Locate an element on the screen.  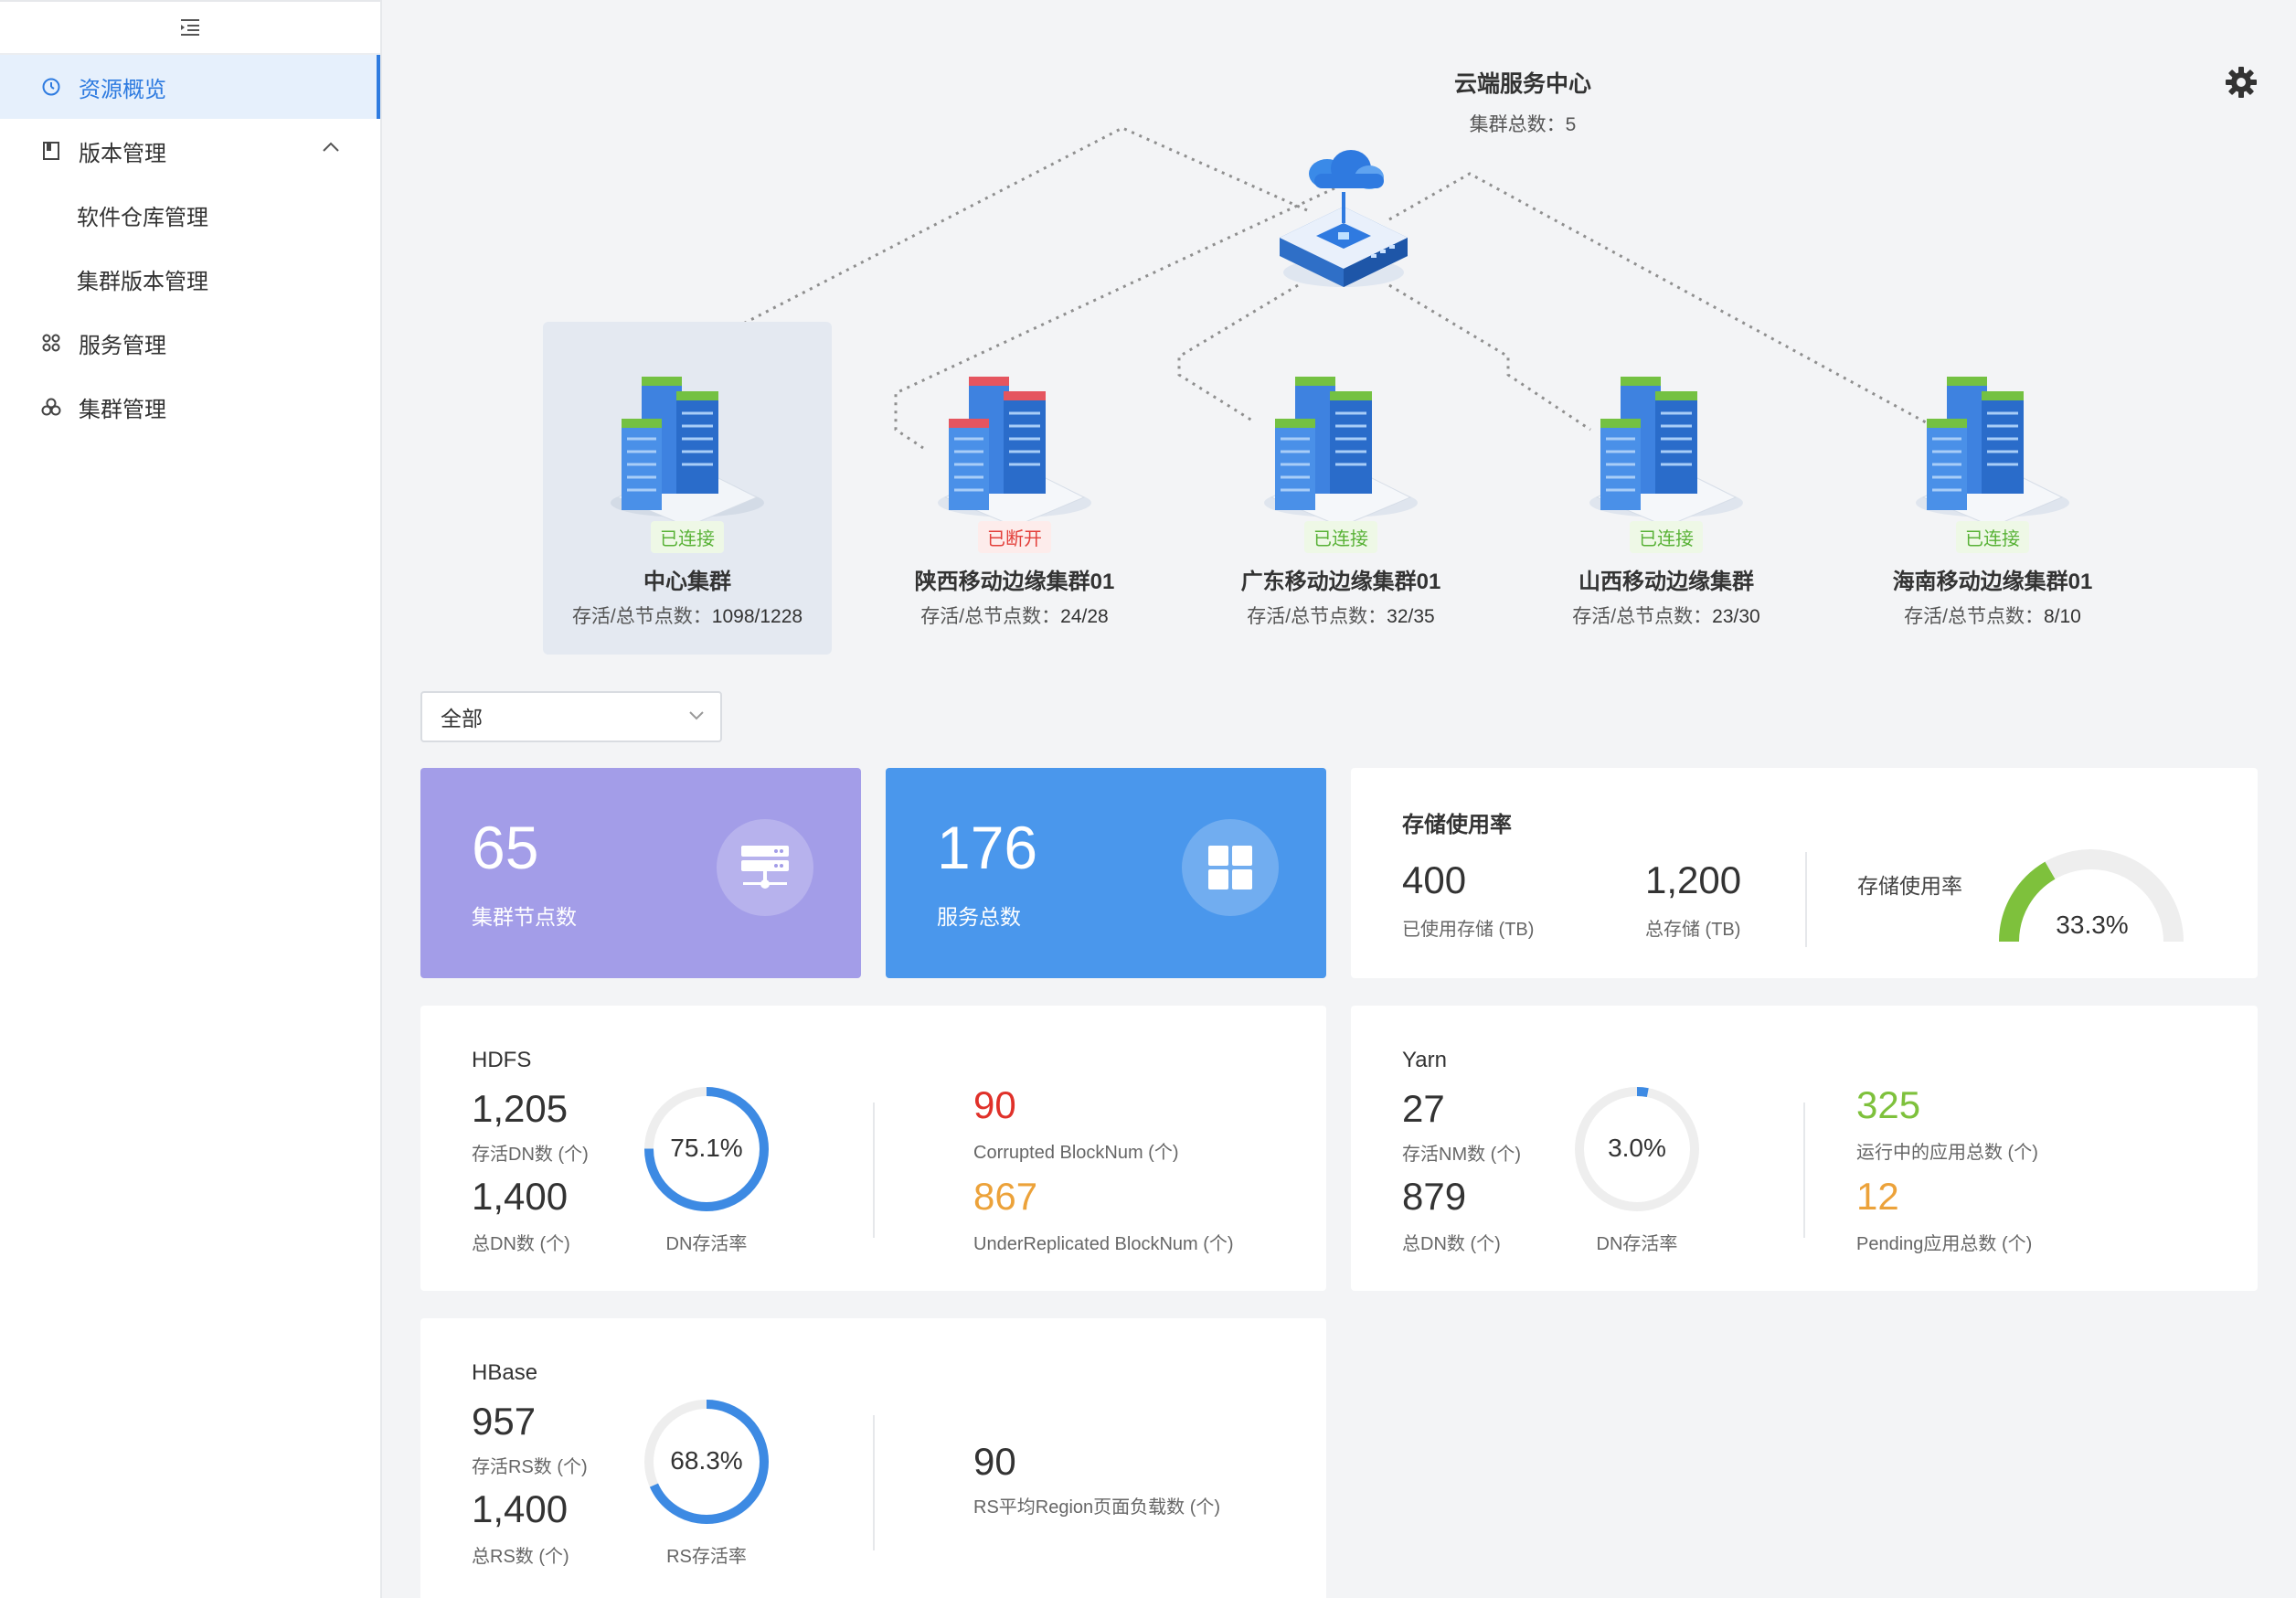
cluster-card-shaanxi: 已断开 陕西移动边缘集群01 存活/总节点数：24/28 is located at coordinates (1014, 488).